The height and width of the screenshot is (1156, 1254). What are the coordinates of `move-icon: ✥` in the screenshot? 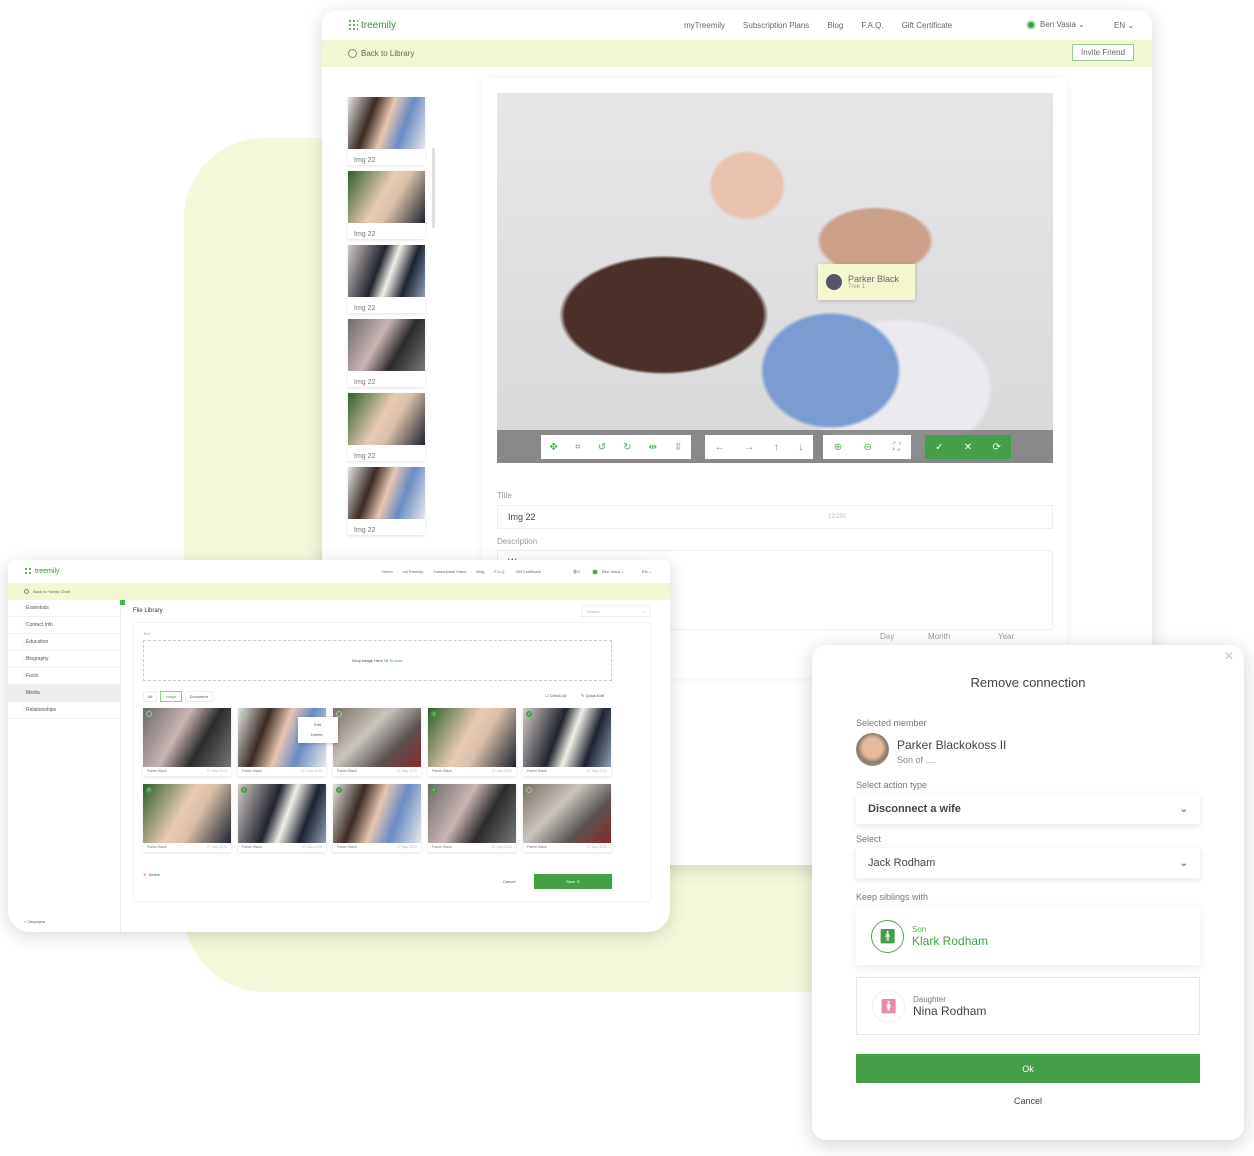 It's located at (554, 447).